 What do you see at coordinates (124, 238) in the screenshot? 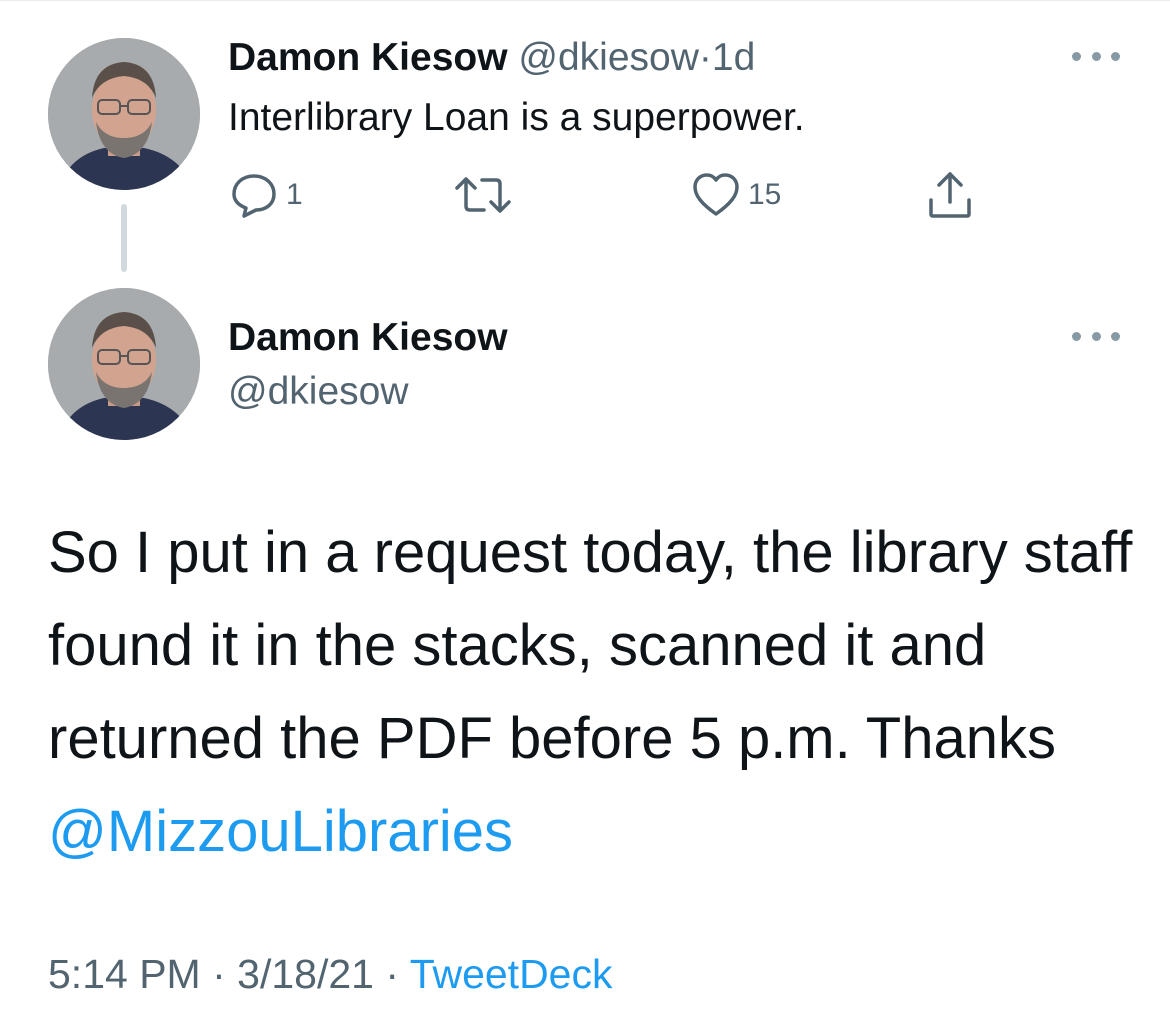
I see `thread-connector` at bounding box center [124, 238].